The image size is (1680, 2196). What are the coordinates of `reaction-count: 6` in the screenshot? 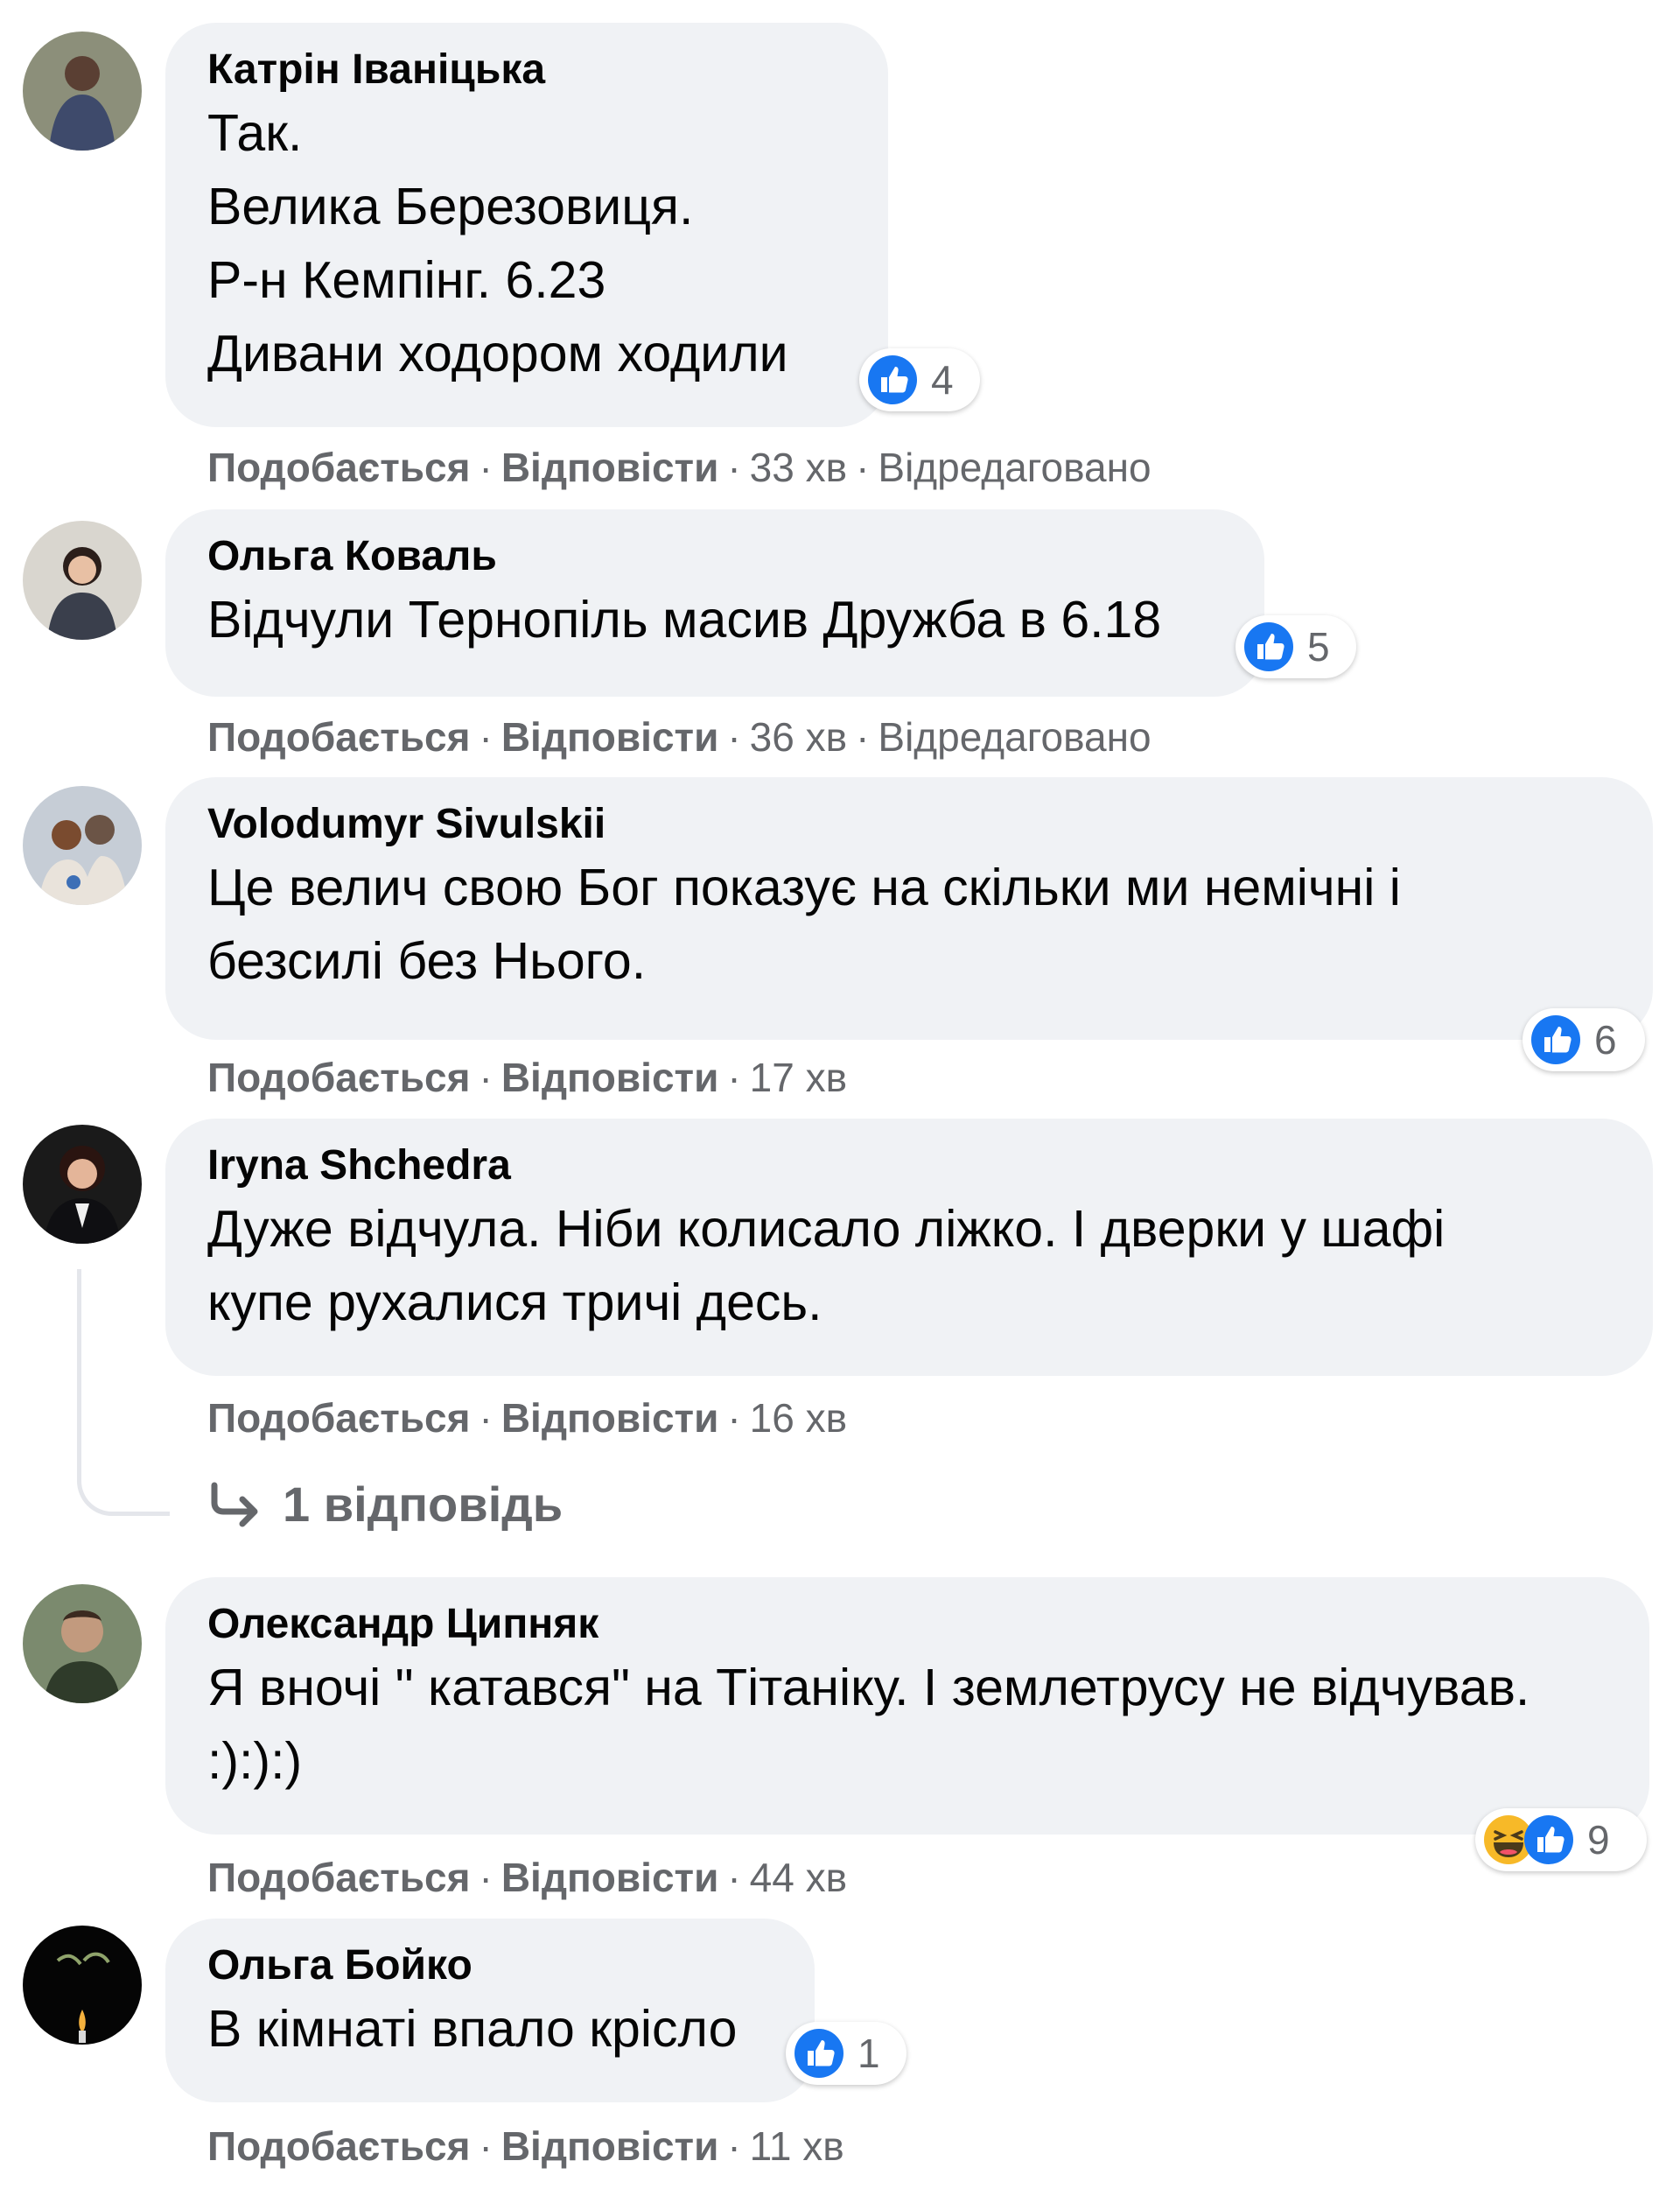 It's located at (1605, 1040).